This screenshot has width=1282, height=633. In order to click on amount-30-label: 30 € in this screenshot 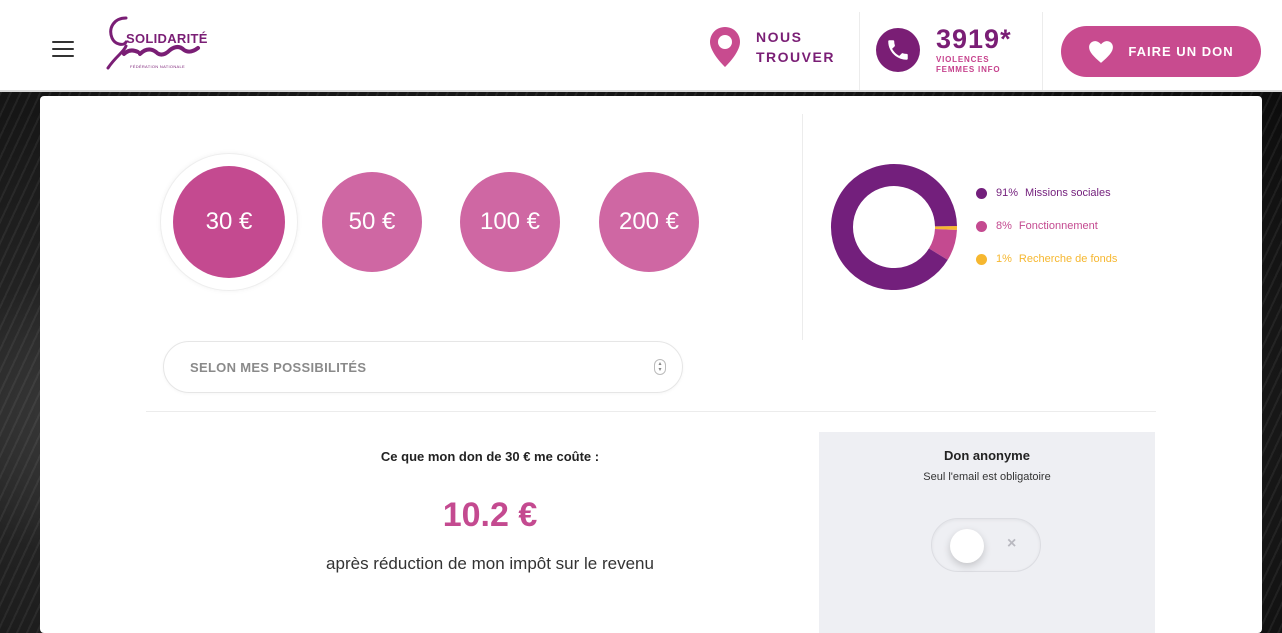, I will do `click(229, 221)`.